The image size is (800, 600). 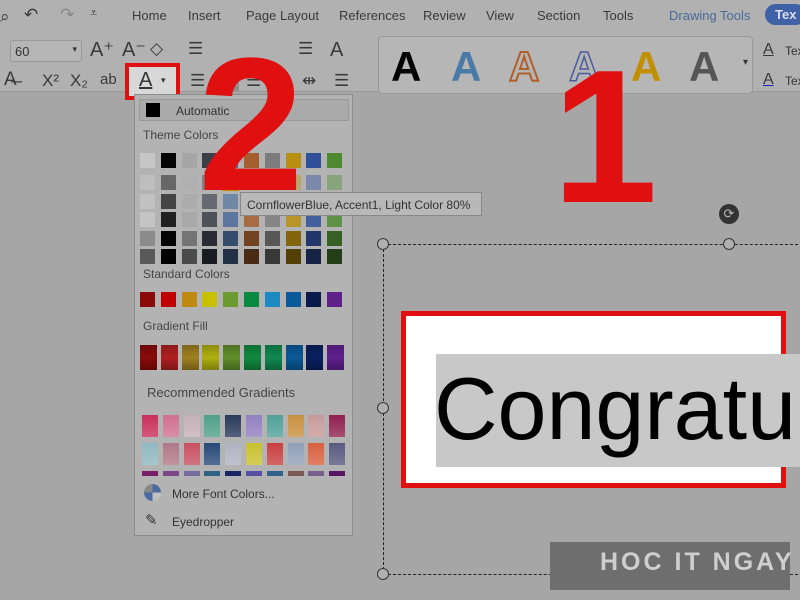 I want to click on distribute-icon: ⇹, so click(x=309, y=80).